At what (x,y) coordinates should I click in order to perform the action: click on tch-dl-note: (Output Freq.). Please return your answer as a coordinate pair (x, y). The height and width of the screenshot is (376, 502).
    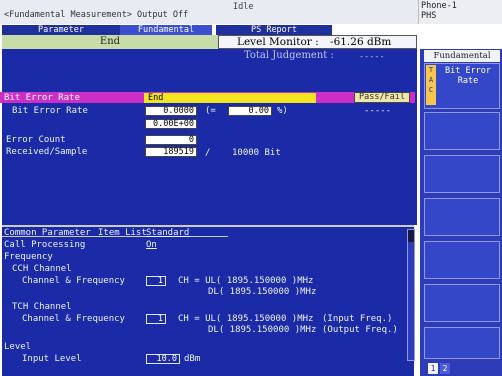
    Looking at the image, I should click on (360, 330).